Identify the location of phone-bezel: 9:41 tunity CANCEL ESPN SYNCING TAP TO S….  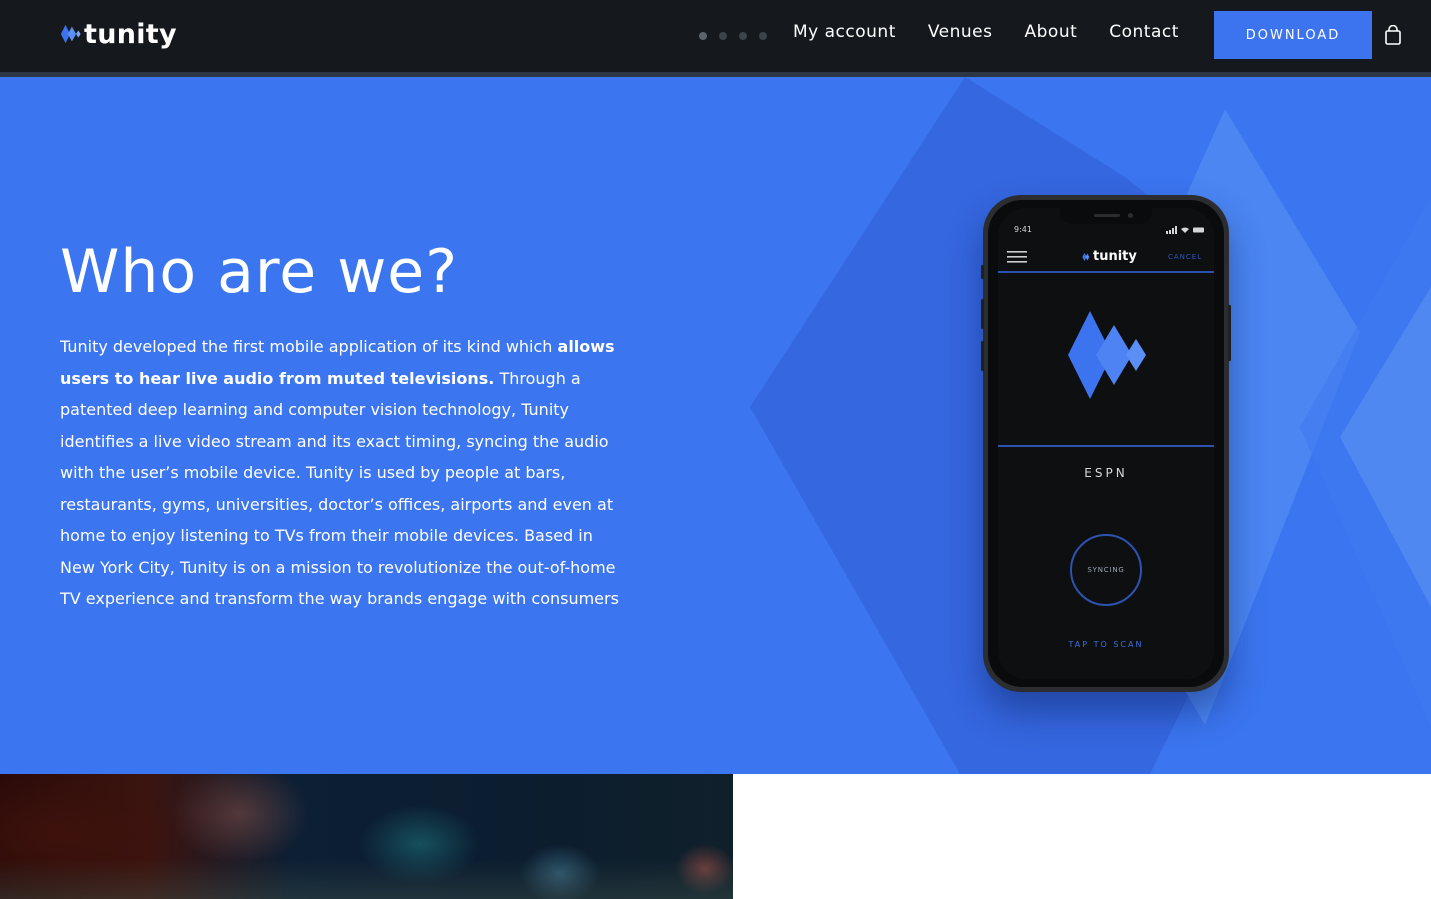
(1106, 443).